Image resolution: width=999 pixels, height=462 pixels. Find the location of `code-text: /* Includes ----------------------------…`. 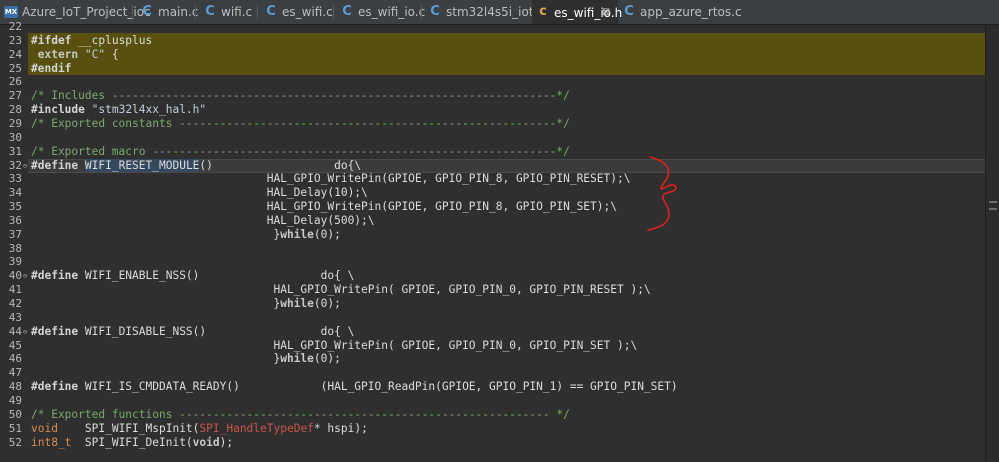

code-text: /* Includes ----------------------------… is located at coordinates (300, 96).